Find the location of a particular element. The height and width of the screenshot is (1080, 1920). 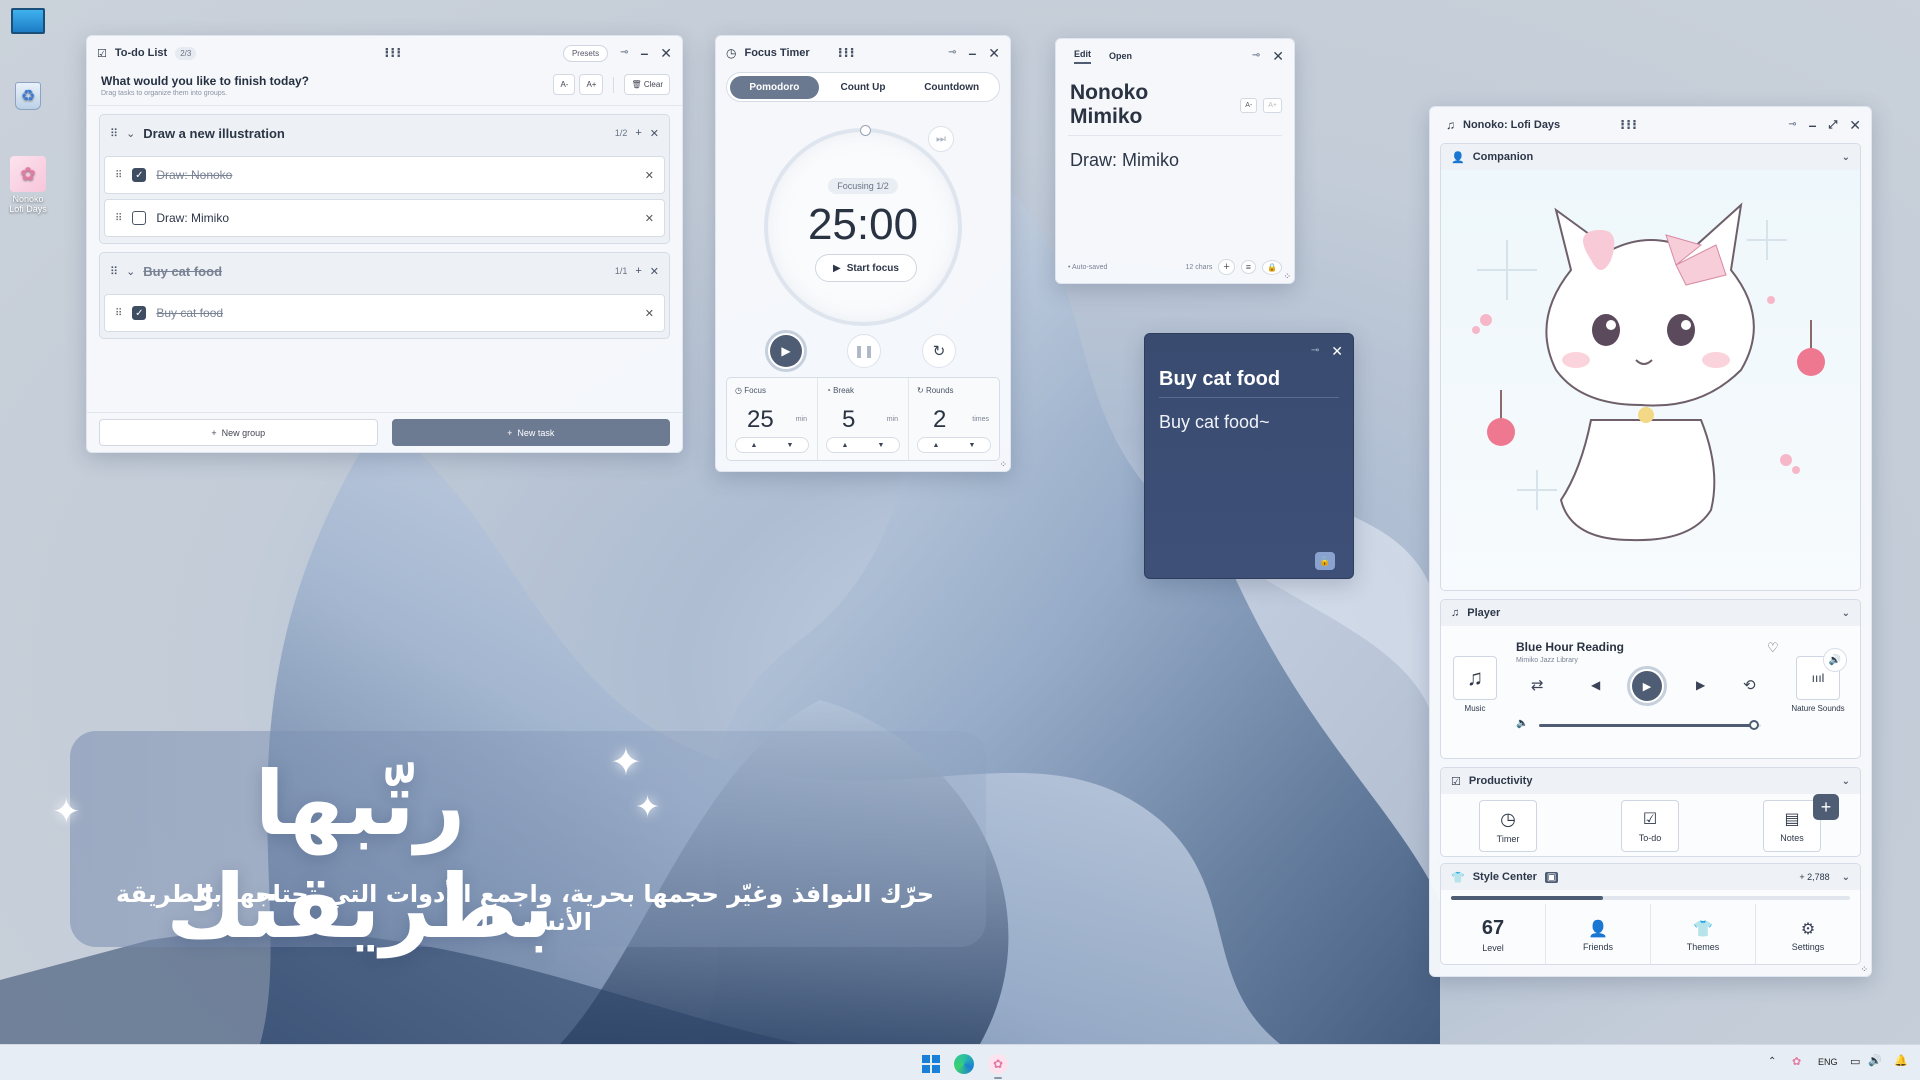

tab-edit: Edit is located at coordinates (1082, 56).